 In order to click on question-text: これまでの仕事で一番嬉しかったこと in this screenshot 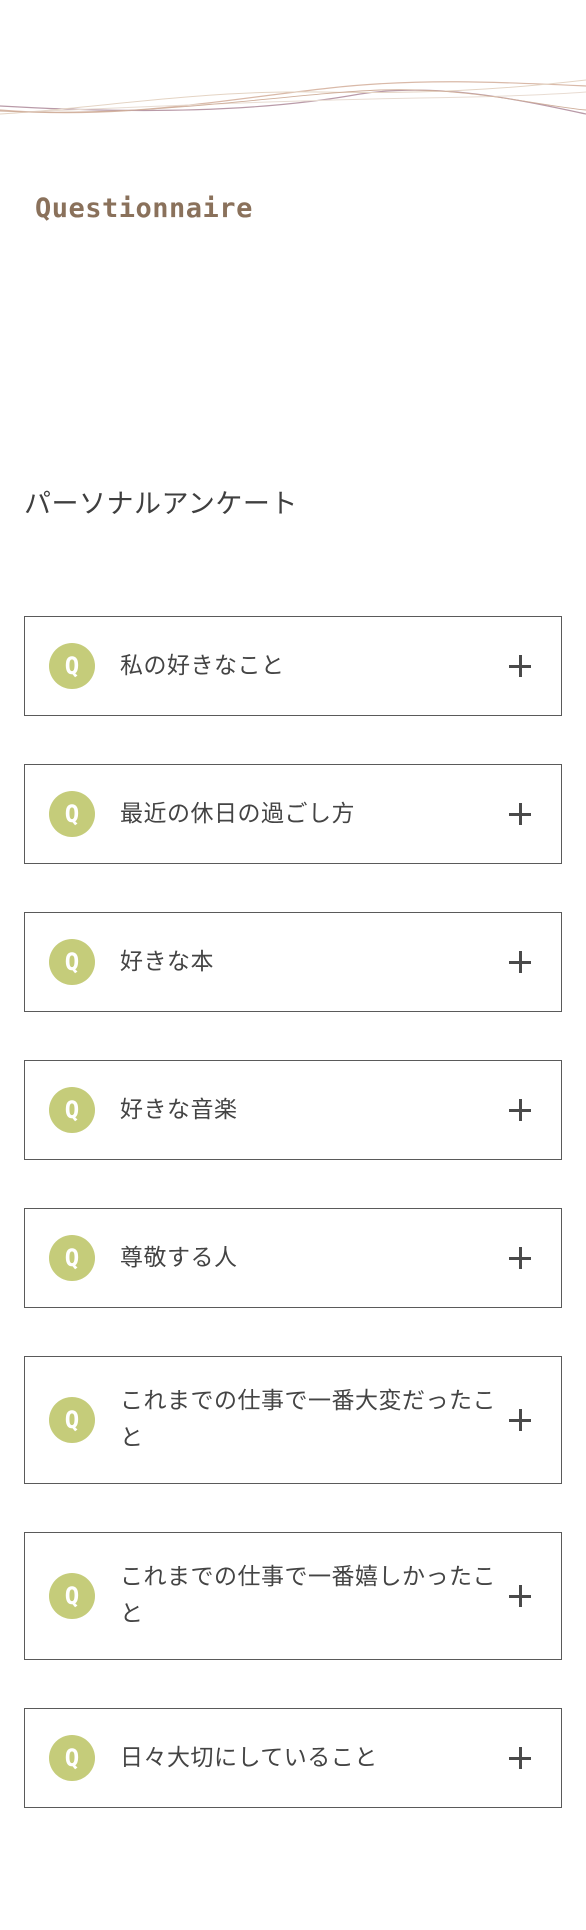, I will do `click(308, 1595)`.